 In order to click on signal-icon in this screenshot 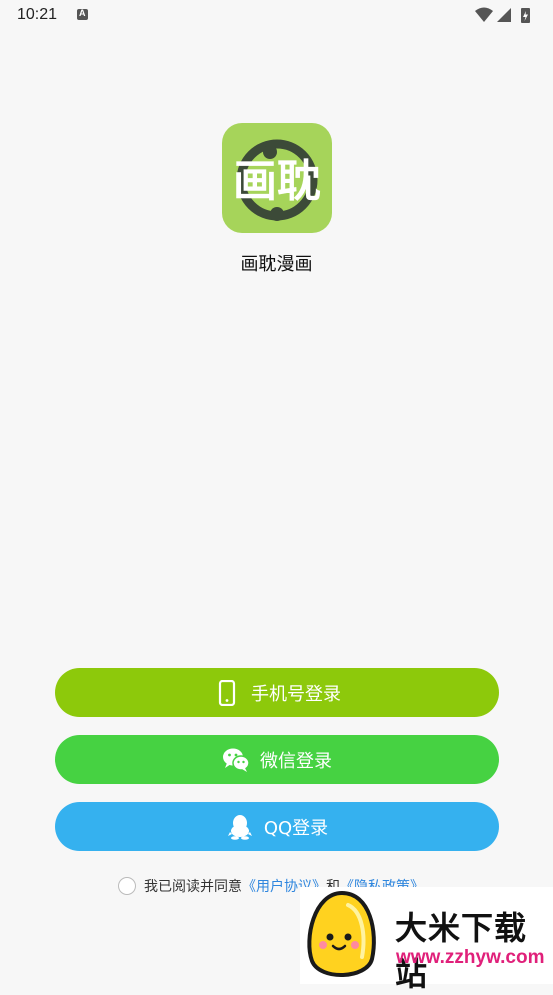, I will do `click(504, 15)`.